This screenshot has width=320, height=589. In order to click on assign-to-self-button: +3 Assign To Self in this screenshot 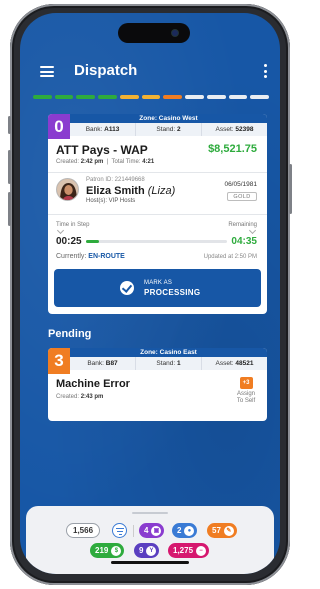, I will do `click(246, 391)`.